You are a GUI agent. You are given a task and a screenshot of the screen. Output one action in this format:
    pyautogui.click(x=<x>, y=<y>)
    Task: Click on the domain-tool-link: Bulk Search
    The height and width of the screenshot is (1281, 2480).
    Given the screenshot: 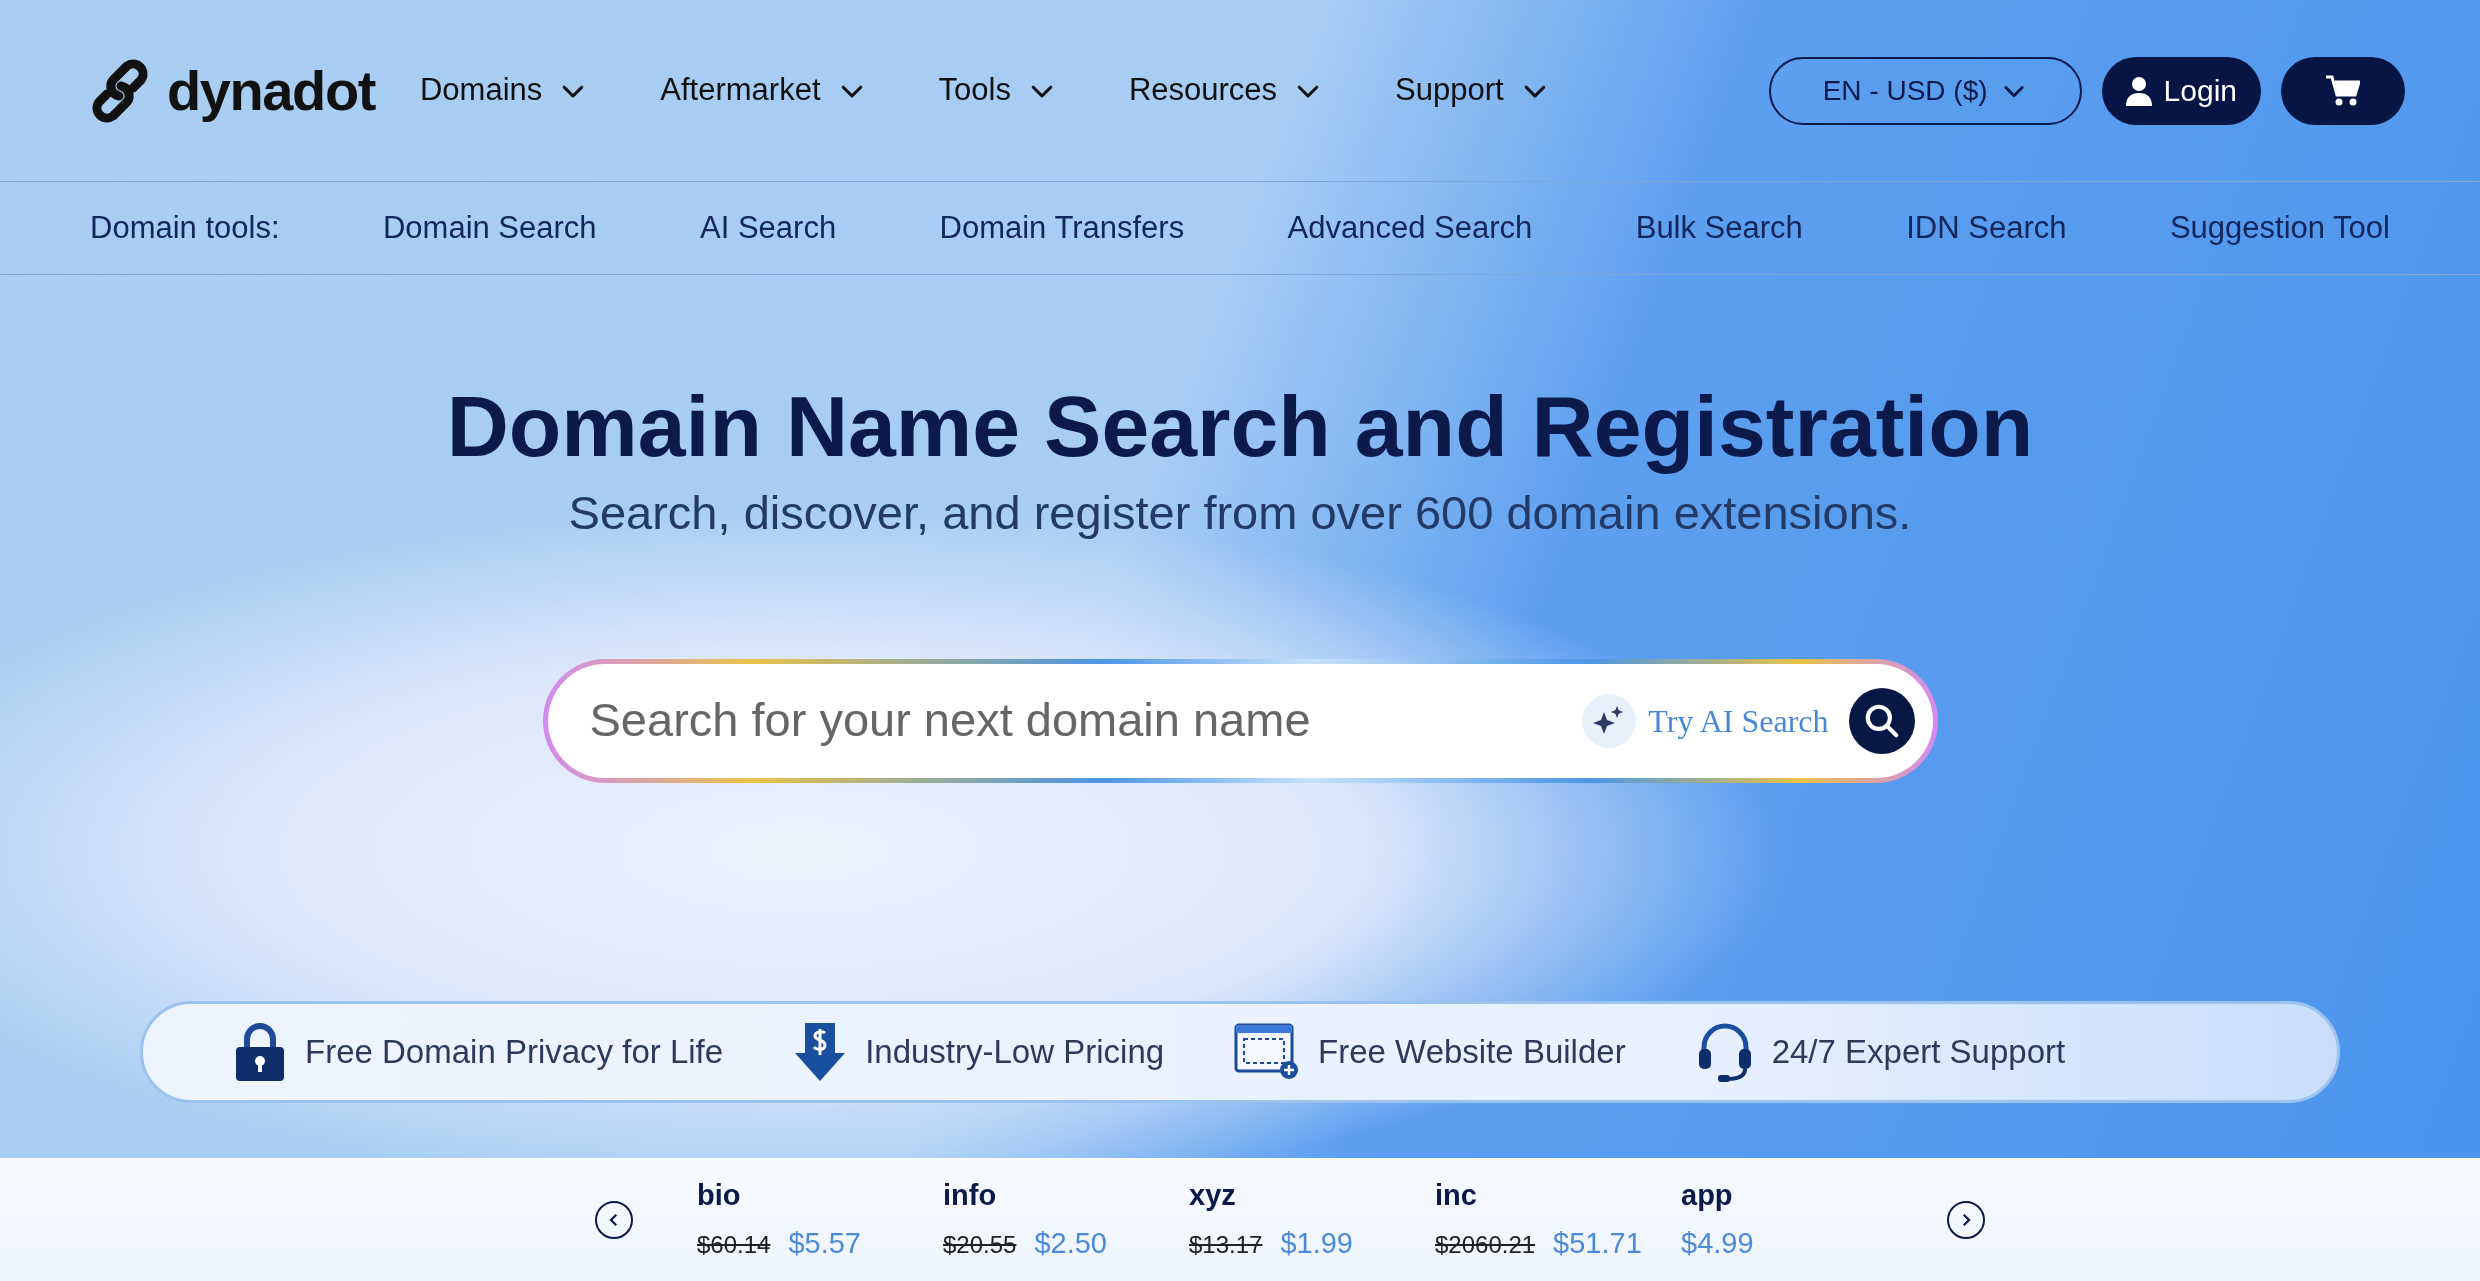 What is the action you would take?
    pyautogui.click(x=1719, y=228)
    